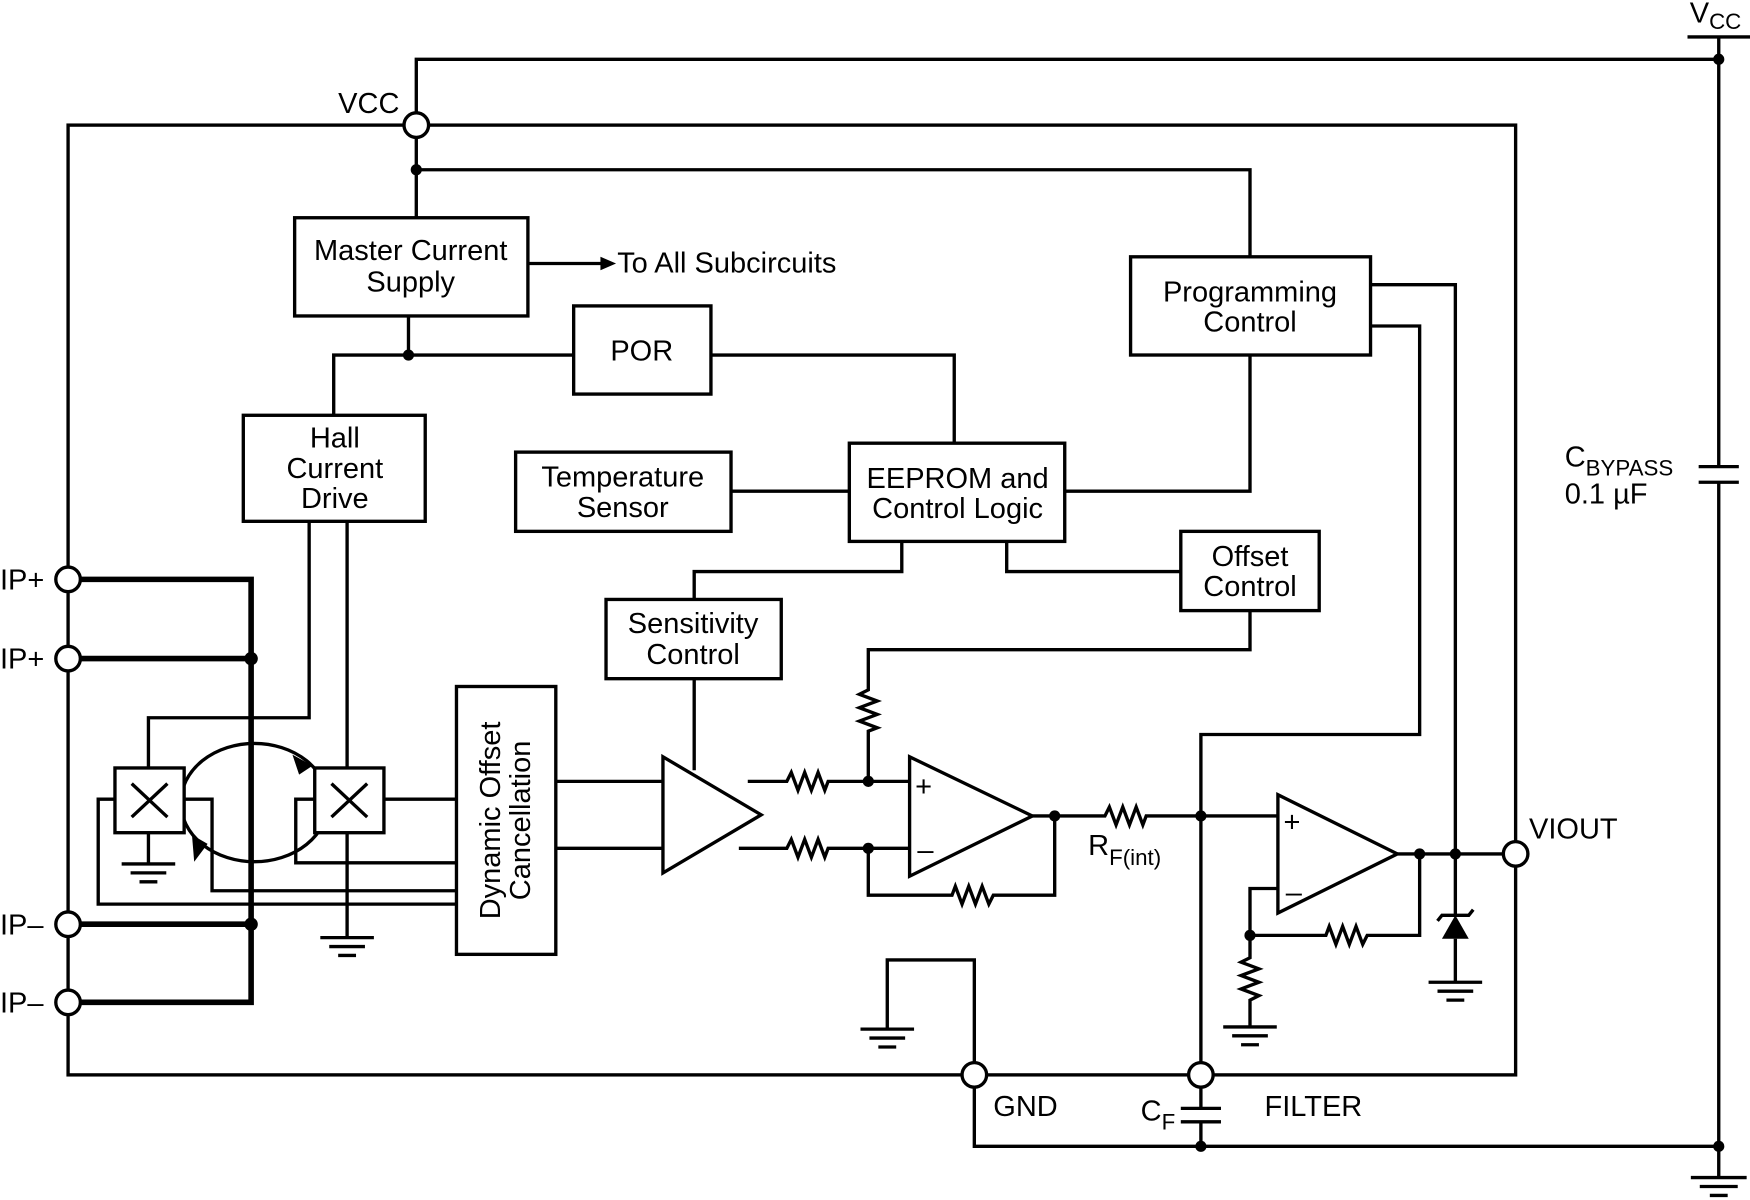 The height and width of the screenshot is (1200, 1750). I want to click on svg-text: Master Current, so click(410, 251).